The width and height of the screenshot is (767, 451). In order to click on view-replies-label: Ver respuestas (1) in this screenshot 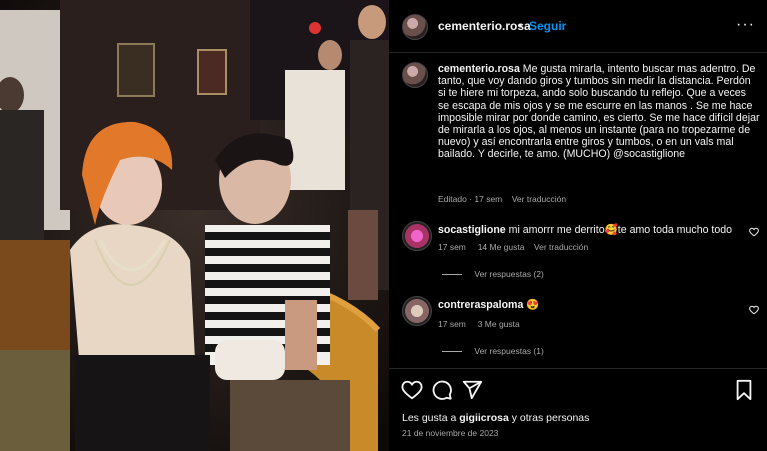, I will do `click(508, 351)`.